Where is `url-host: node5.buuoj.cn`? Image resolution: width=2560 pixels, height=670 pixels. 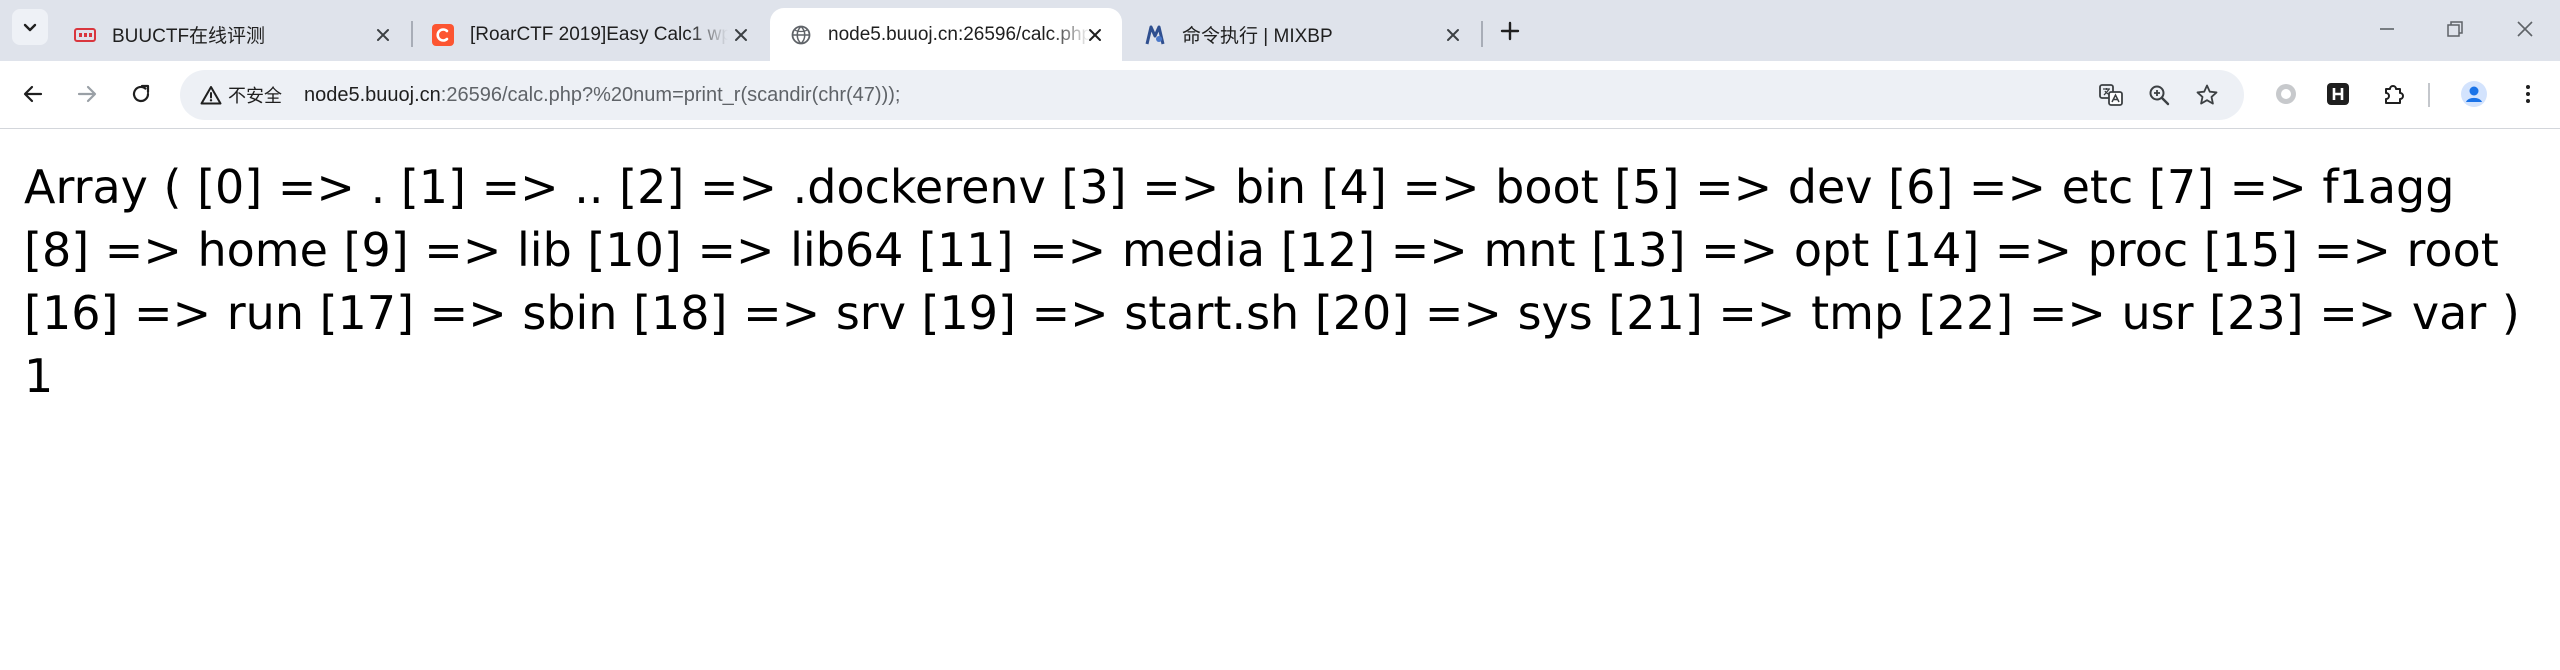 url-host: node5.buuoj.cn is located at coordinates (372, 94).